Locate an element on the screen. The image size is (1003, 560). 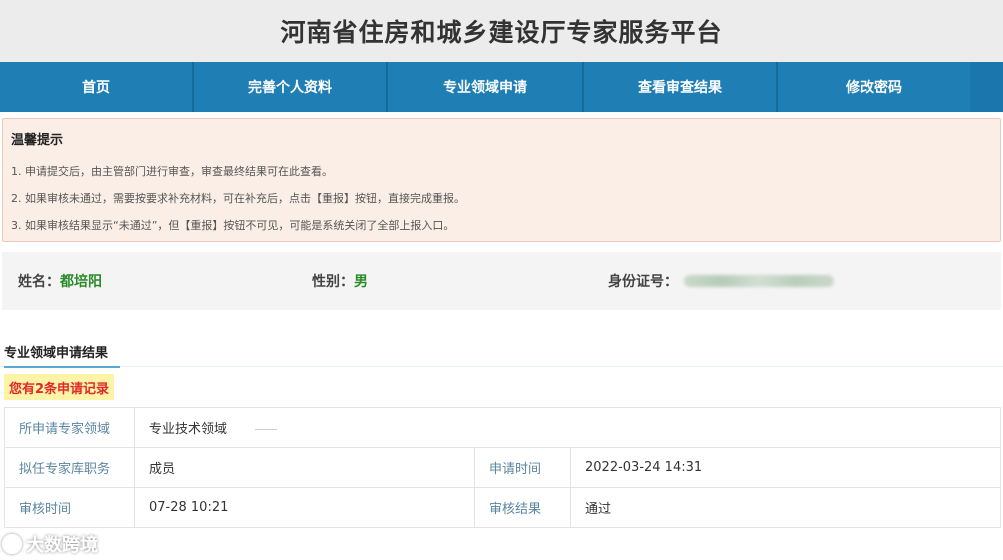
gender-label: 性别： is located at coordinates (333, 282).